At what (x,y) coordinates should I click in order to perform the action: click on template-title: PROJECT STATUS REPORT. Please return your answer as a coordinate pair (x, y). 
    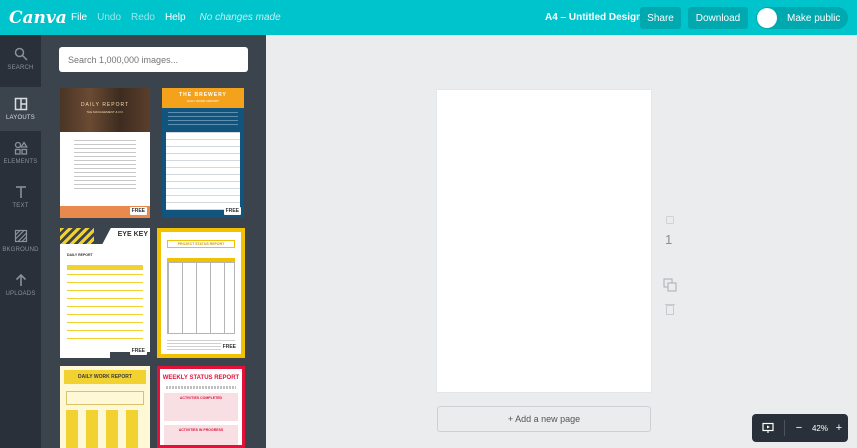
    Looking at the image, I should click on (201, 244).